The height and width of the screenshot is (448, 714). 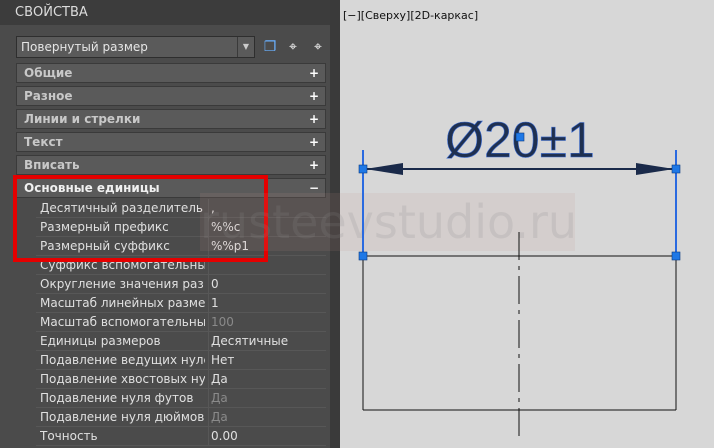 I want to click on arrowhead-right, so click(x=655, y=169).